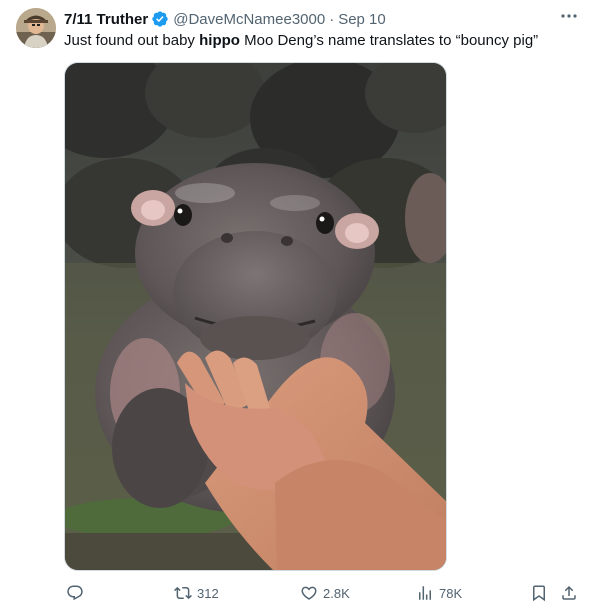  What do you see at coordinates (183, 593) in the screenshot?
I see `repost-icon` at bounding box center [183, 593].